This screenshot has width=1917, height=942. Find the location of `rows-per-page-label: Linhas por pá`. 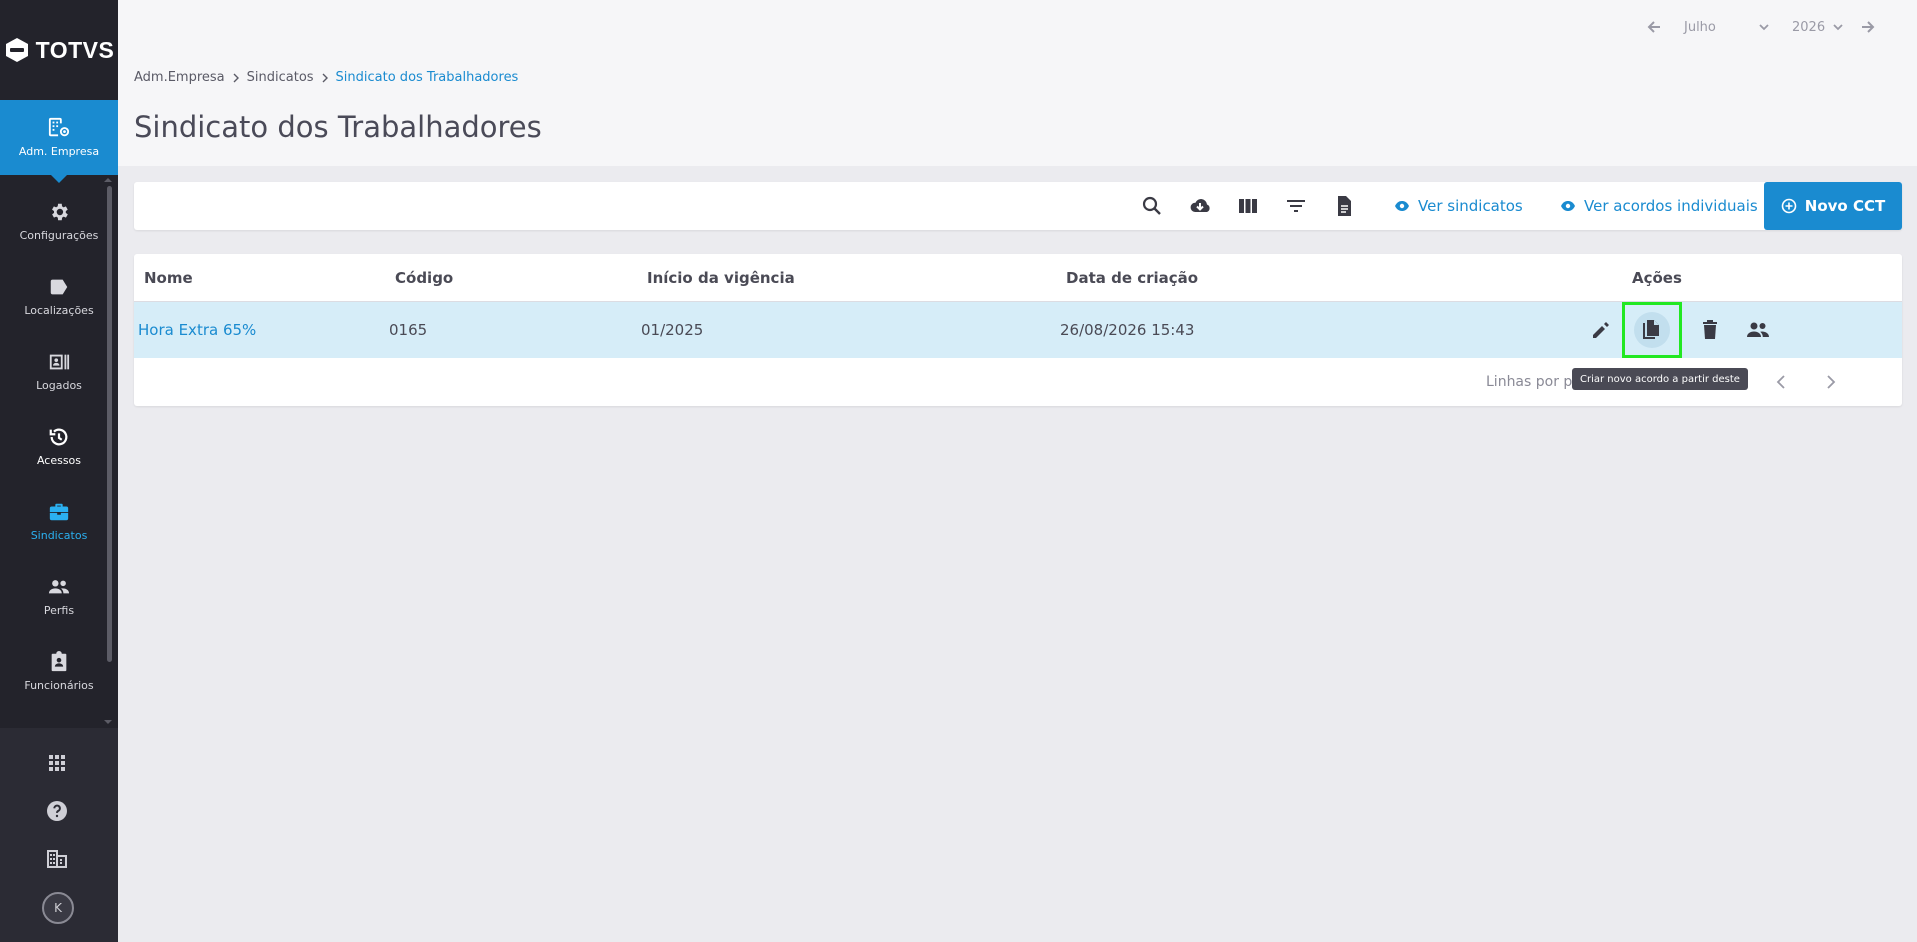

rows-per-page-label: Linhas por pá is located at coordinates (1533, 382).